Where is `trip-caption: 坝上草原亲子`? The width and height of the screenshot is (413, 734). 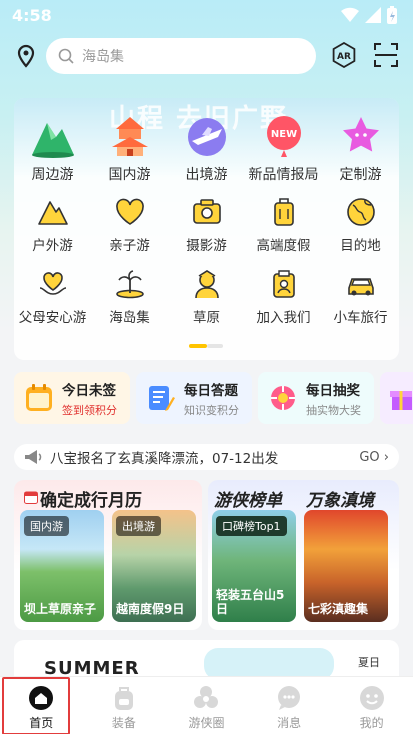 trip-caption: 坝上草原亲子 is located at coordinates (60, 609).